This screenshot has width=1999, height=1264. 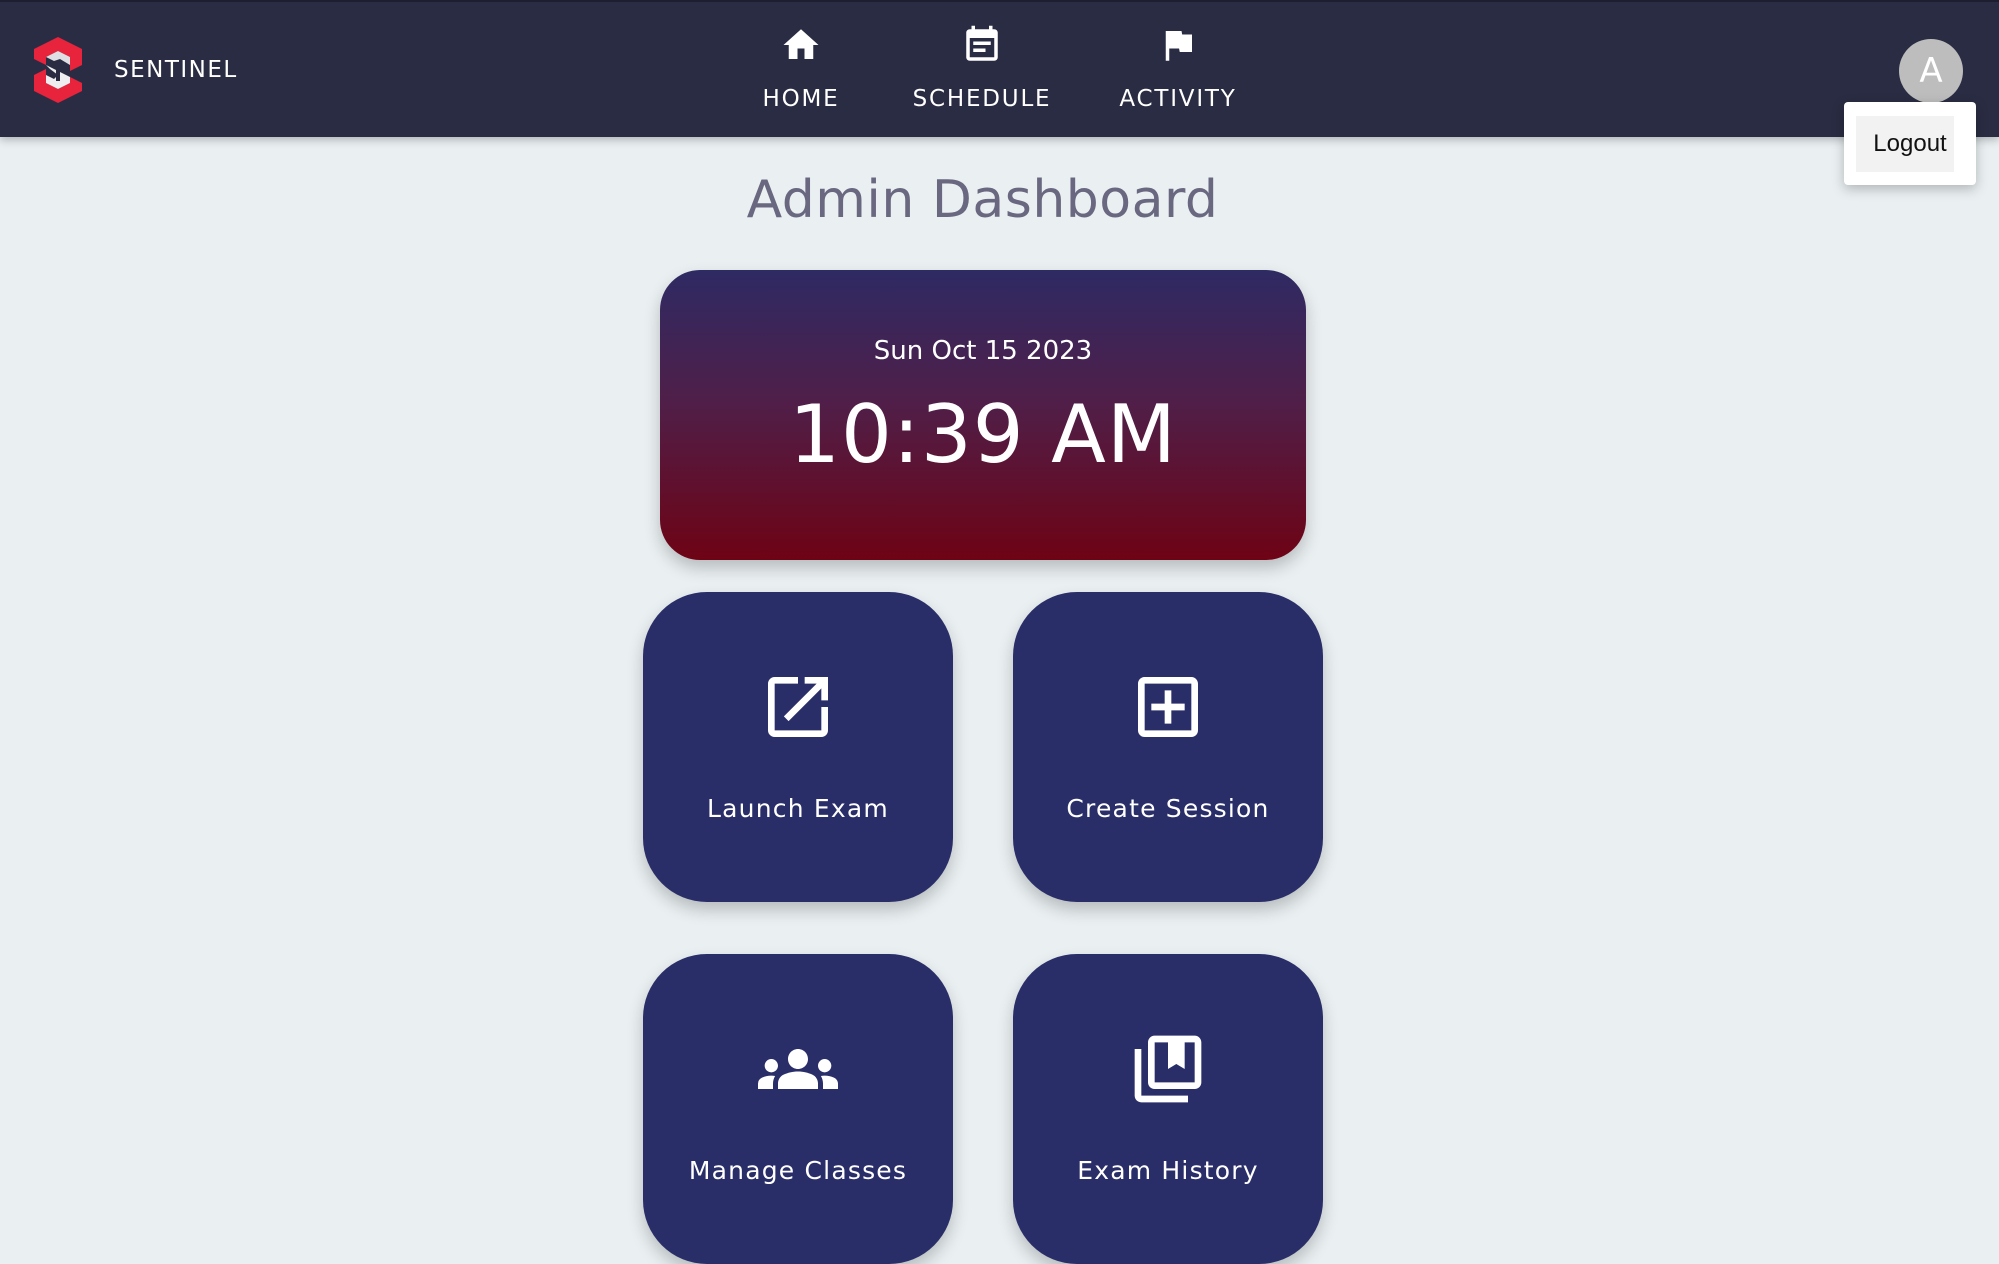 I want to click on user-menu: Logout, so click(x=1910, y=143).